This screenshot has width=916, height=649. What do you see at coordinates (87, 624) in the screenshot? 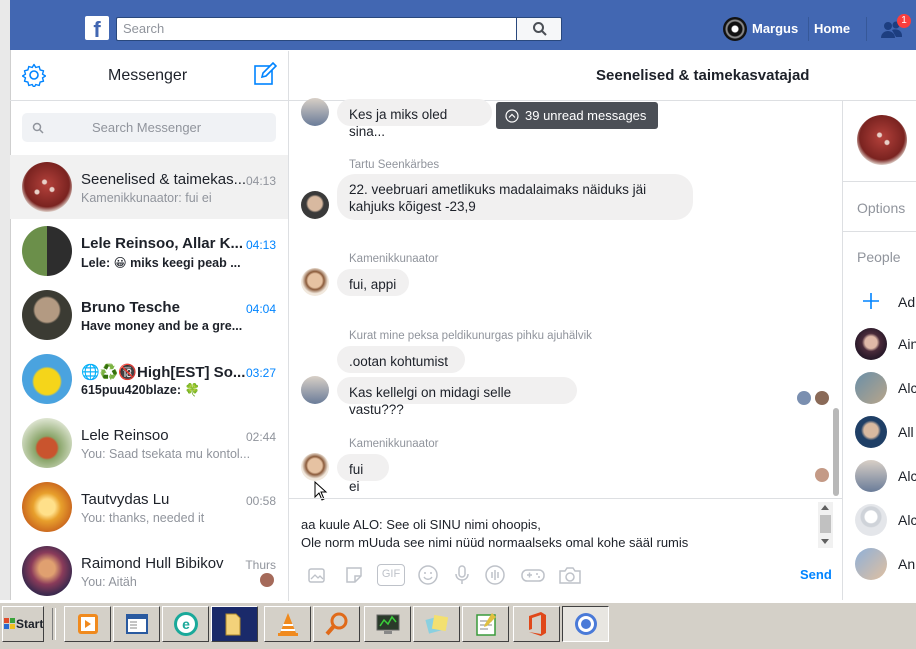
I see `taskbar-media-player` at bounding box center [87, 624].